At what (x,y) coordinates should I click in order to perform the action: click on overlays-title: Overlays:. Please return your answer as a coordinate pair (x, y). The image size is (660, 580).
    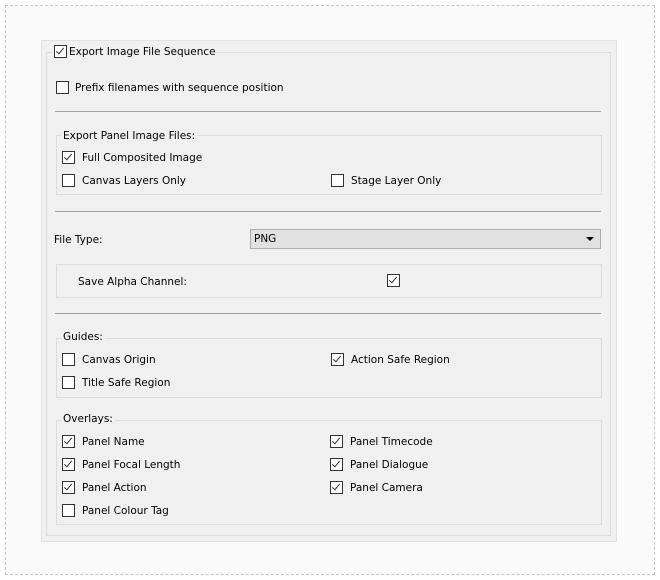
    Looking at the image, I should click on (88, 419).